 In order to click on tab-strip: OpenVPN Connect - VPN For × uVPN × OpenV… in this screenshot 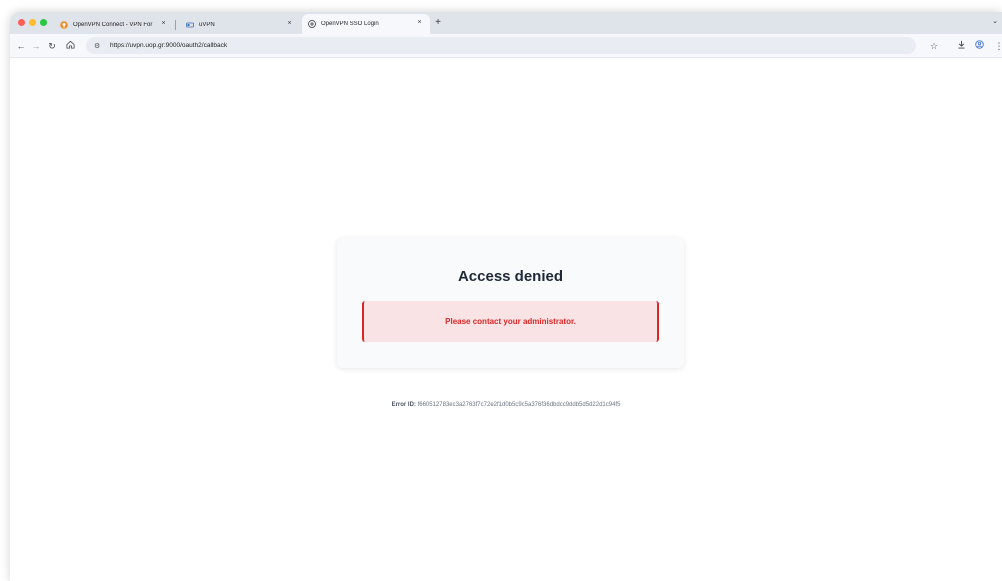, I will do `click(506, 23)`.